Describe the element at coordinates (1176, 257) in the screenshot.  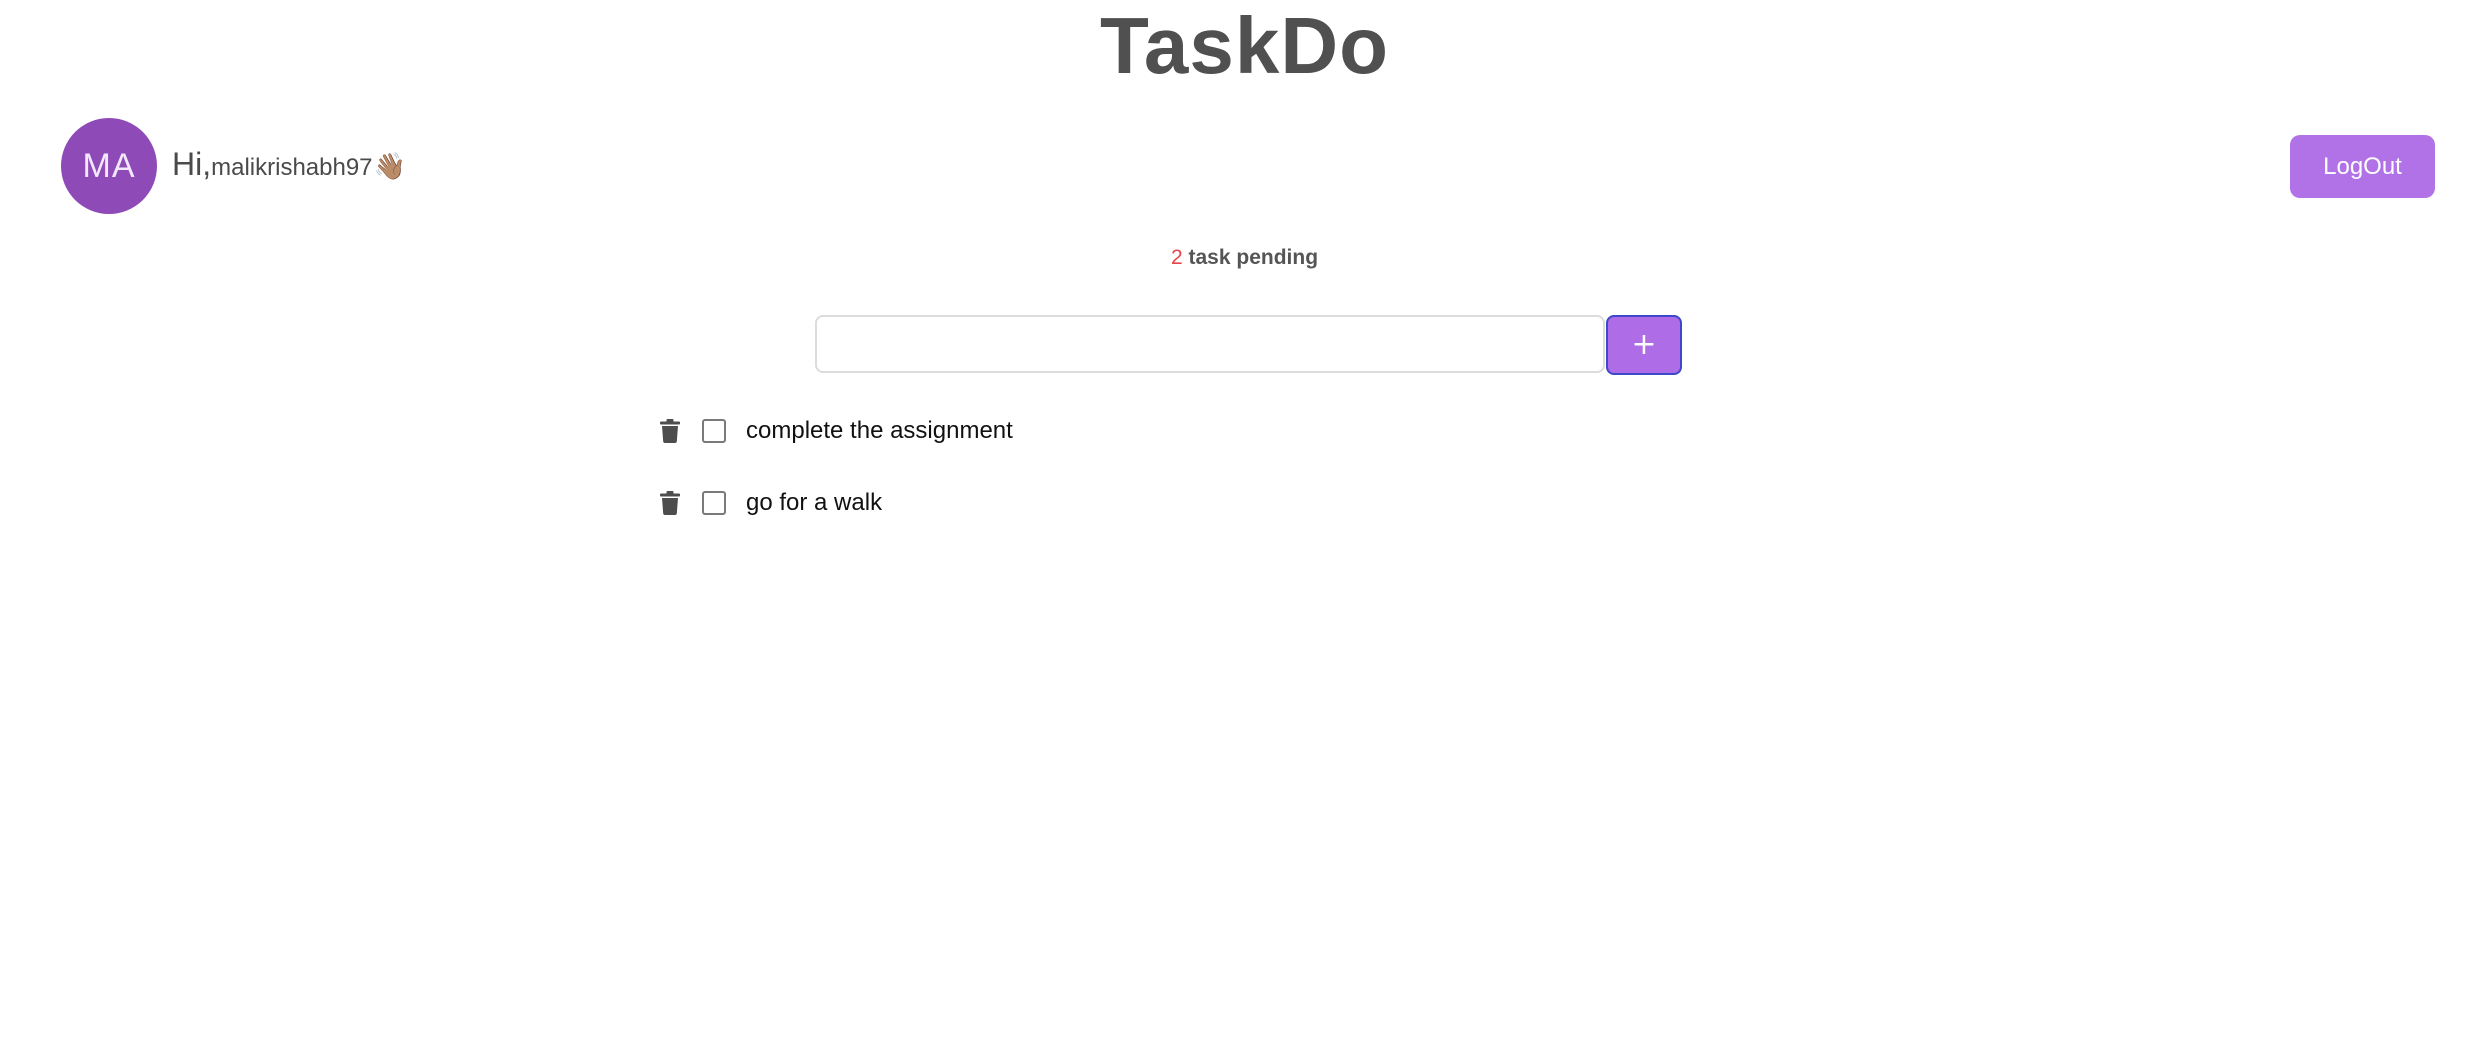
I see `pending-count: 2` at that location.